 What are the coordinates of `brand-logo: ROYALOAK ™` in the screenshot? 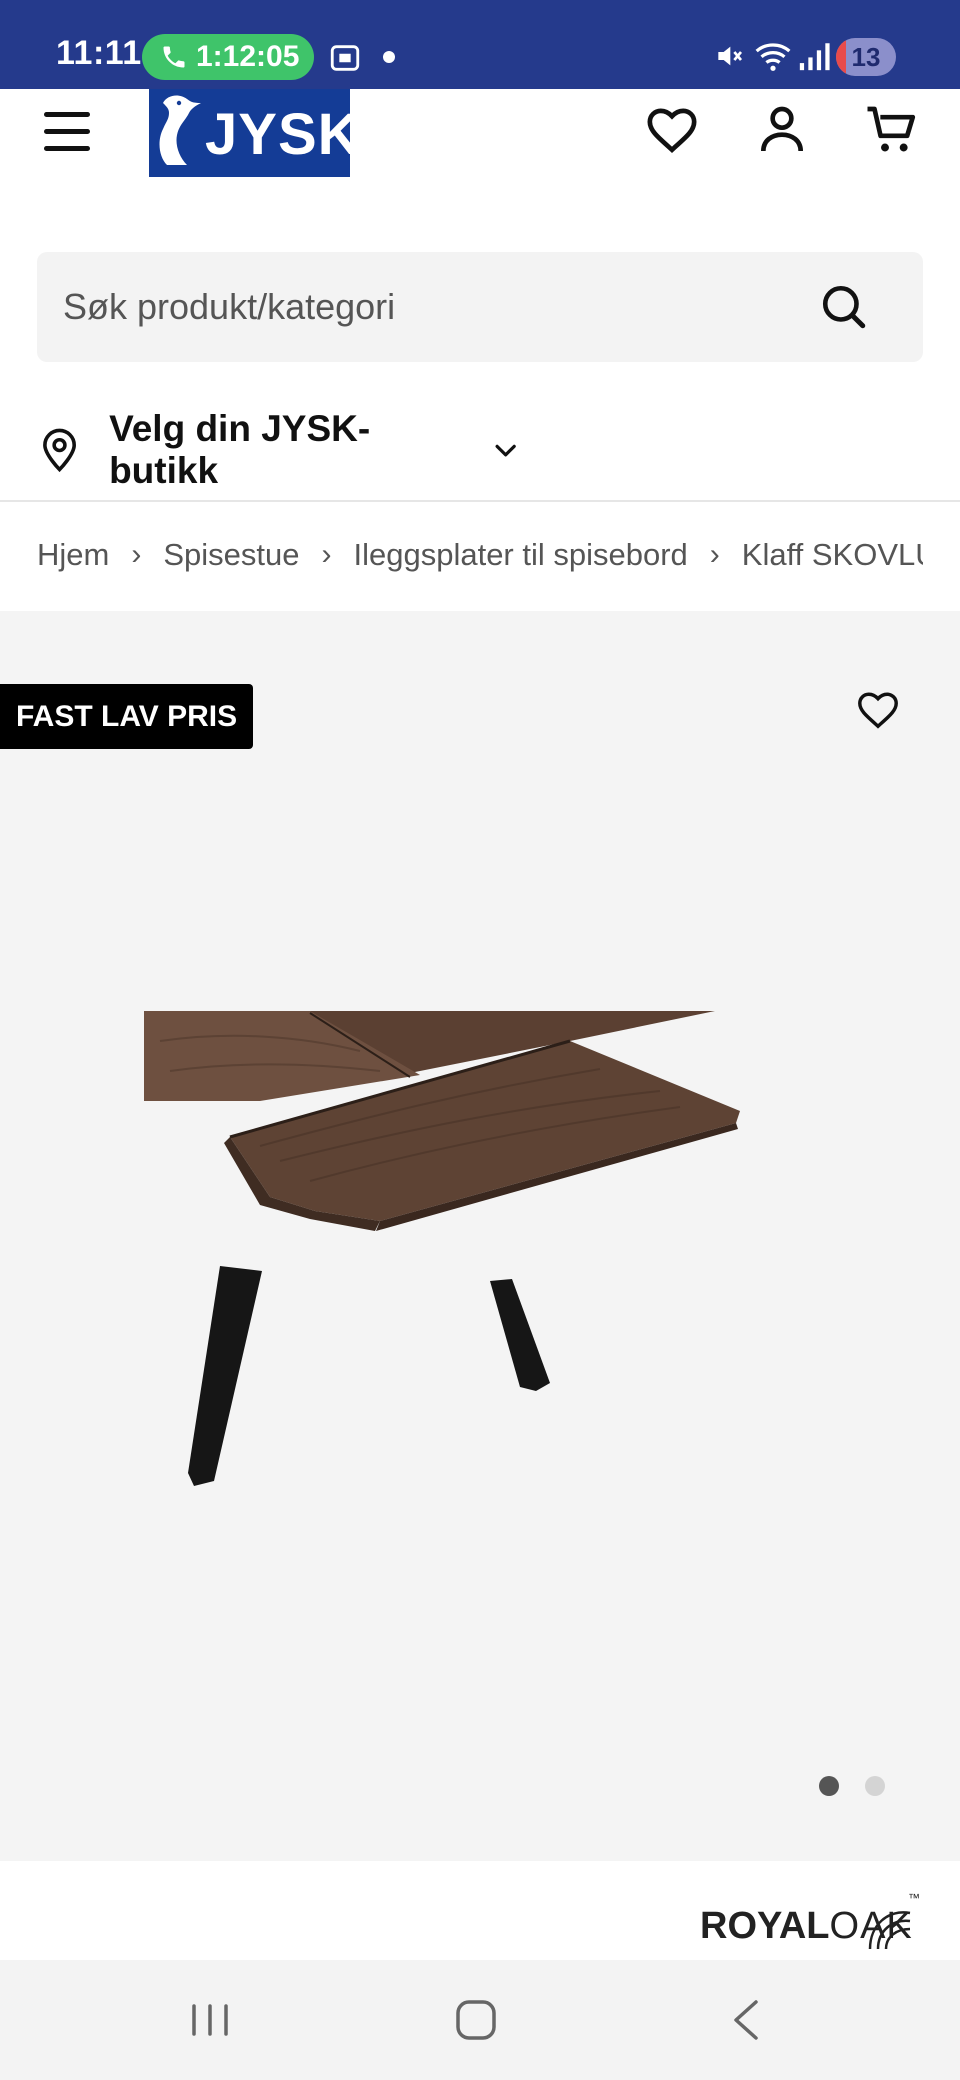 It's located at (810, 1928).